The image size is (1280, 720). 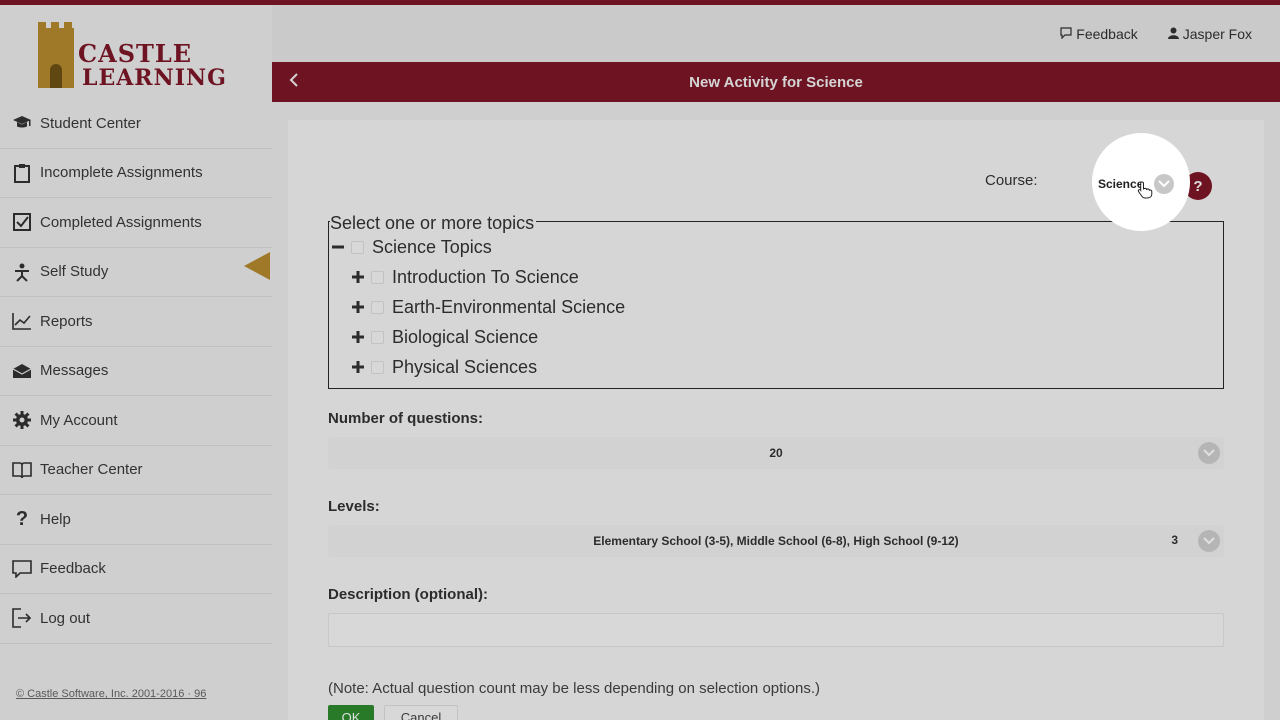 I want to click on castle-learning-logo: CASTLE LEARNING, so click(x=132, y=58).